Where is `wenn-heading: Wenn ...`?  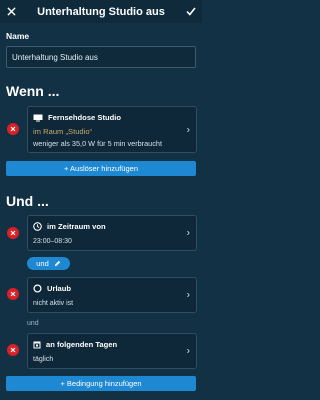 wenn-heading: Wenn ... is located at coordinates (33, 91).